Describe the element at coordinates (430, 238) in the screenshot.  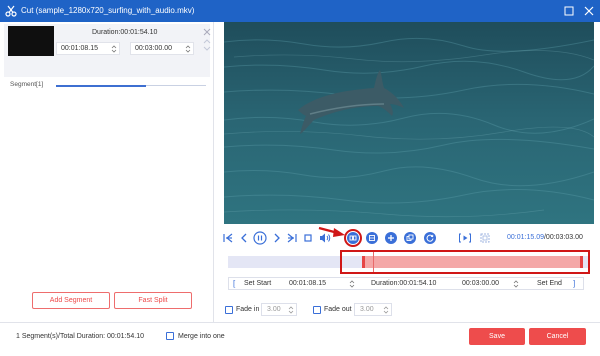
I see `reset-icon` at that location.